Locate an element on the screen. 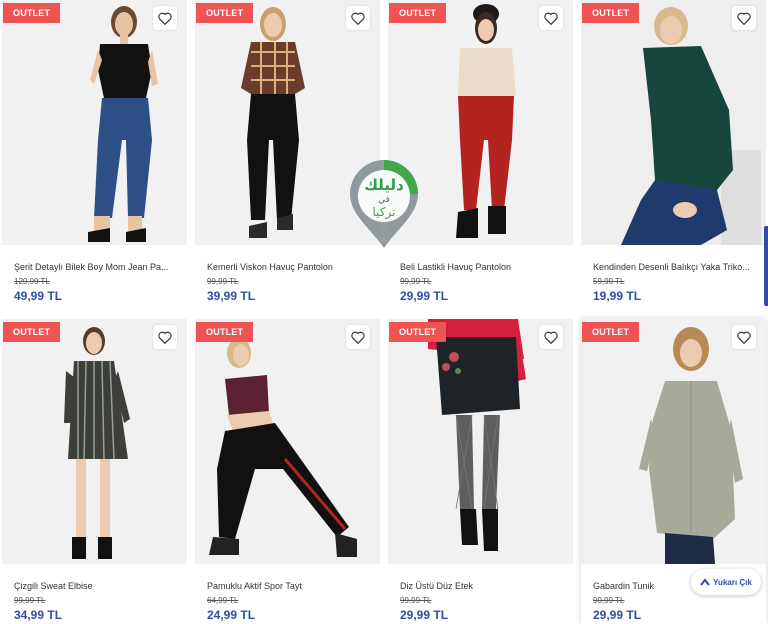  watermark-line3: تركيا is located at coordinates (384, 212).